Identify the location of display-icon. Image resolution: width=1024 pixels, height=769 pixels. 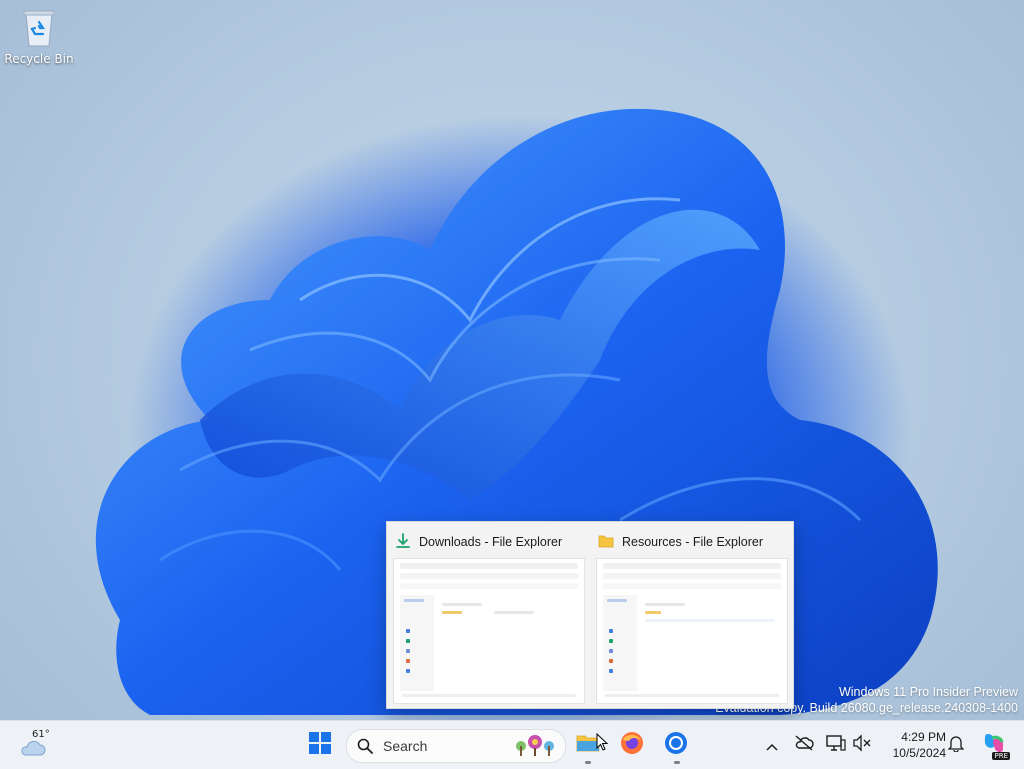
(836, 745).